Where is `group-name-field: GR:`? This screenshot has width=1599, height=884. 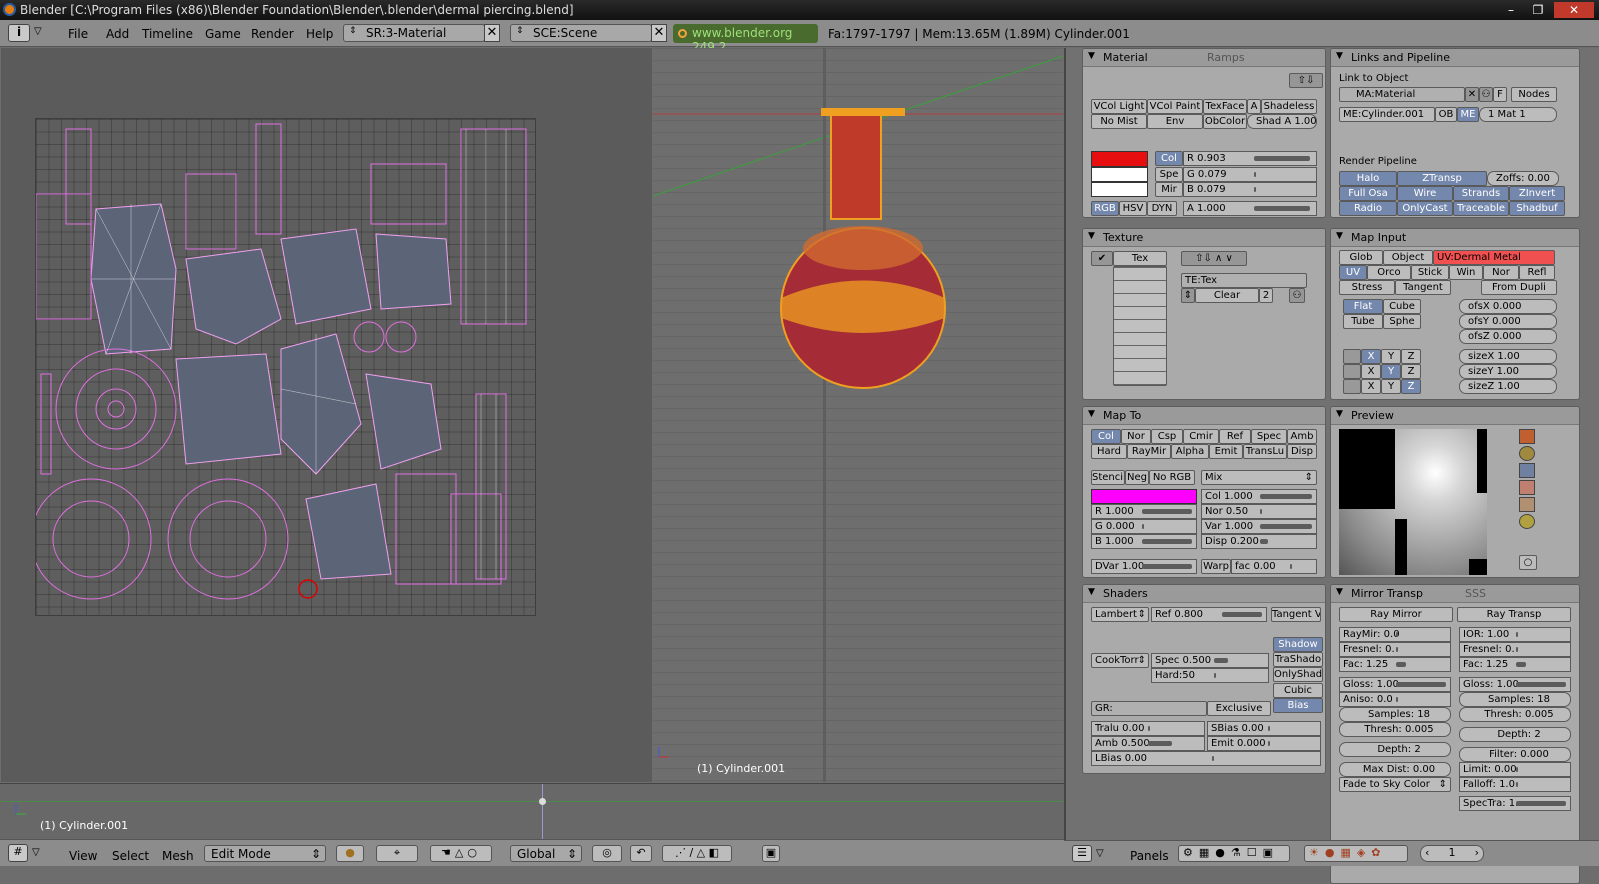 group-name-field: GR: is located at coordinates (1149, 708).